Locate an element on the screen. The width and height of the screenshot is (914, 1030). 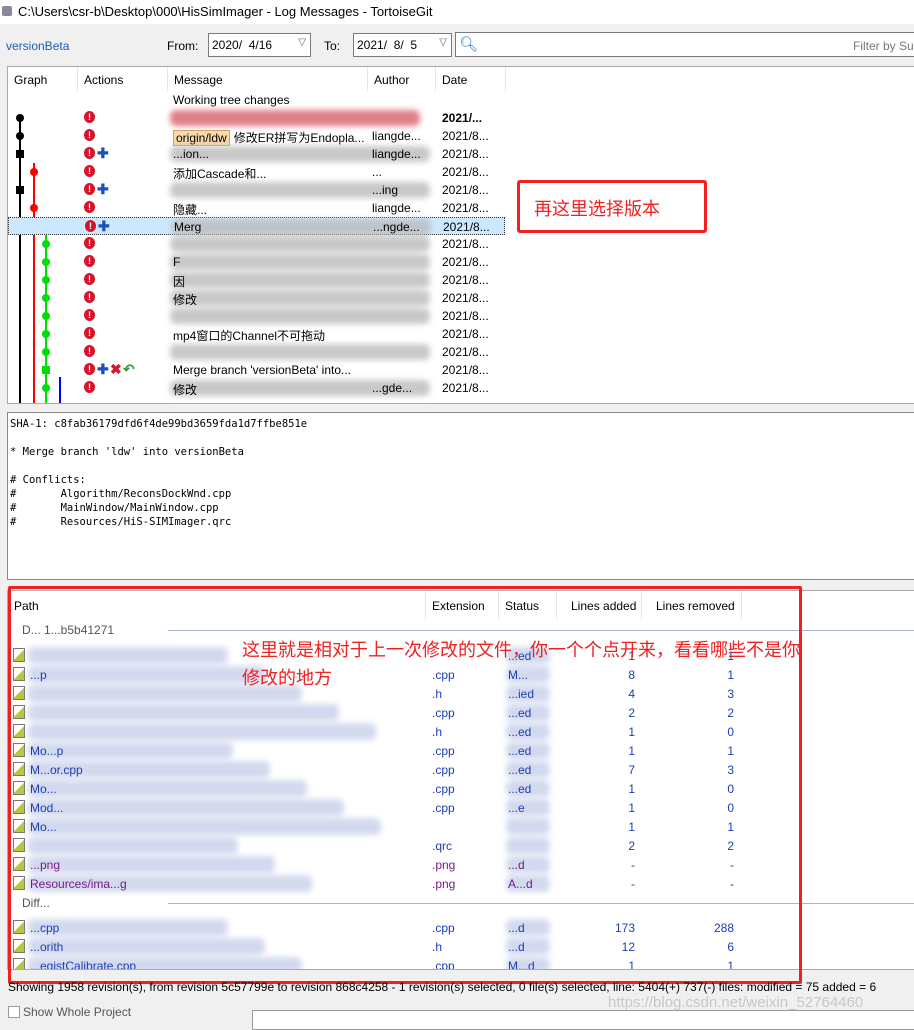
col-date: Date is located at coordinates (471, 79).